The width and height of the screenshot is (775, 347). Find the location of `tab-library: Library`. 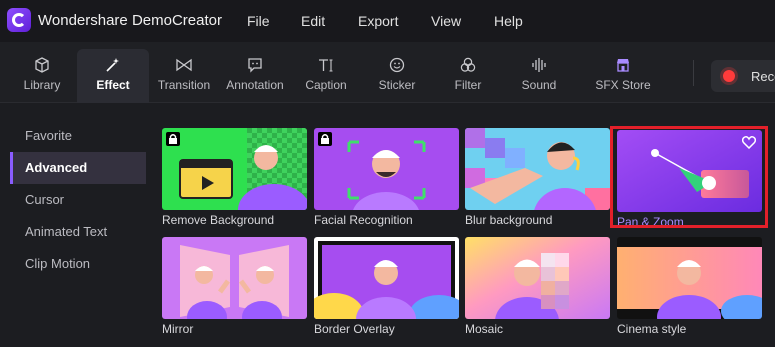

tab-library: Library is located at coordinates (42, 76).